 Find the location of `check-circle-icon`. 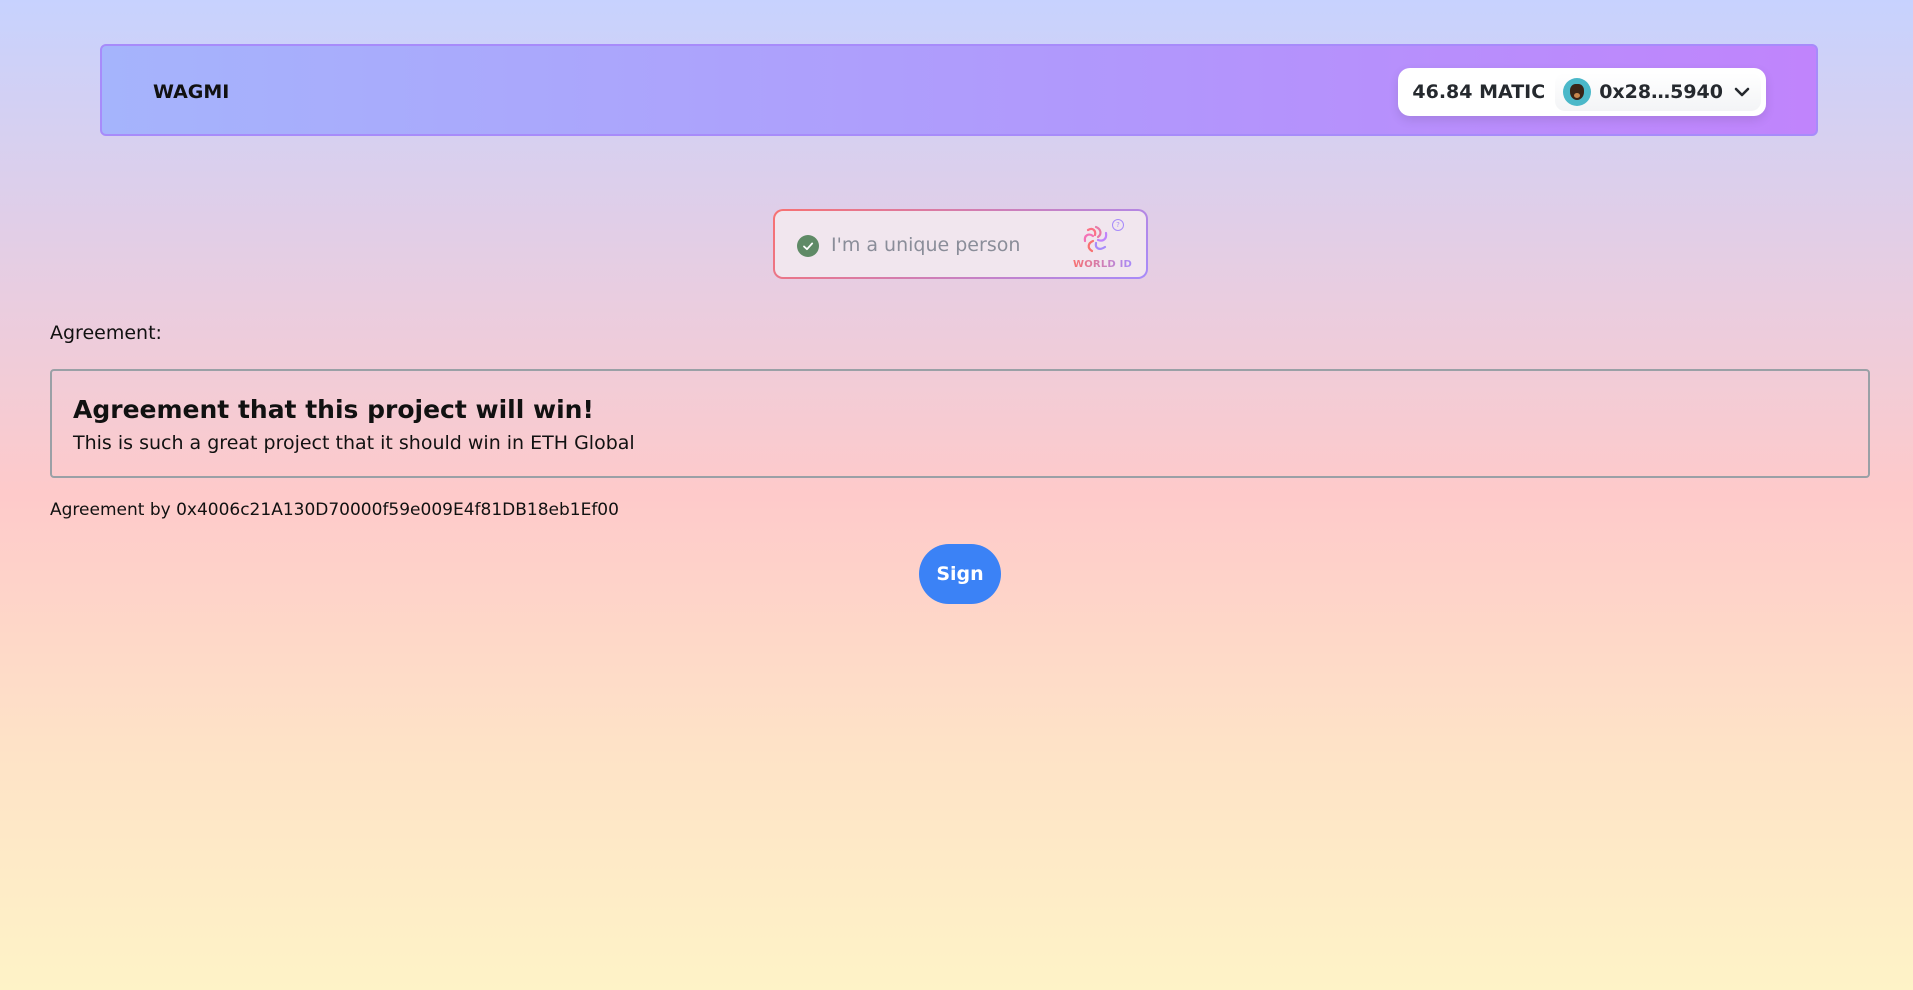

check-circle-icon is located at coordinates (808, 246).